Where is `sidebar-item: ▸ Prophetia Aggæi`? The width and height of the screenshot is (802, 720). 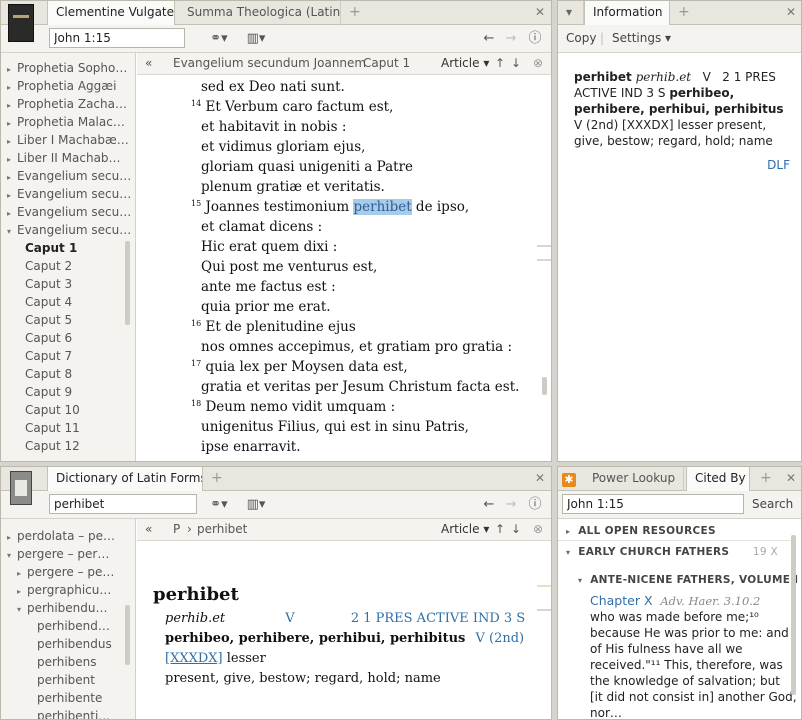 sidebar-item: ▸ Prophetia Aggæi is located at coordinates (71, 86).